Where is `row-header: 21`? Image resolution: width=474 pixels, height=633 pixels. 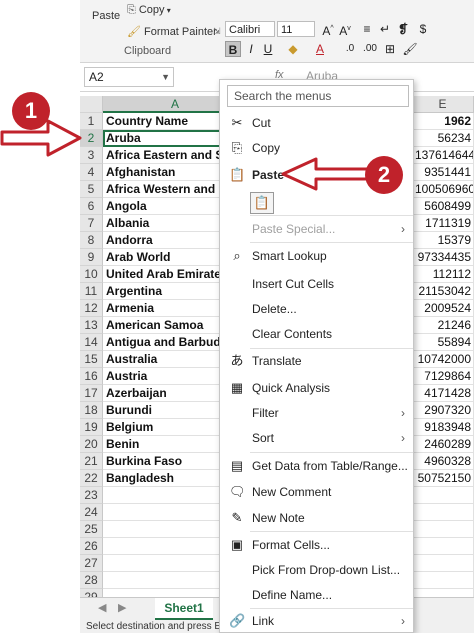 row-header: 21 is located at coordinates (91, 461).